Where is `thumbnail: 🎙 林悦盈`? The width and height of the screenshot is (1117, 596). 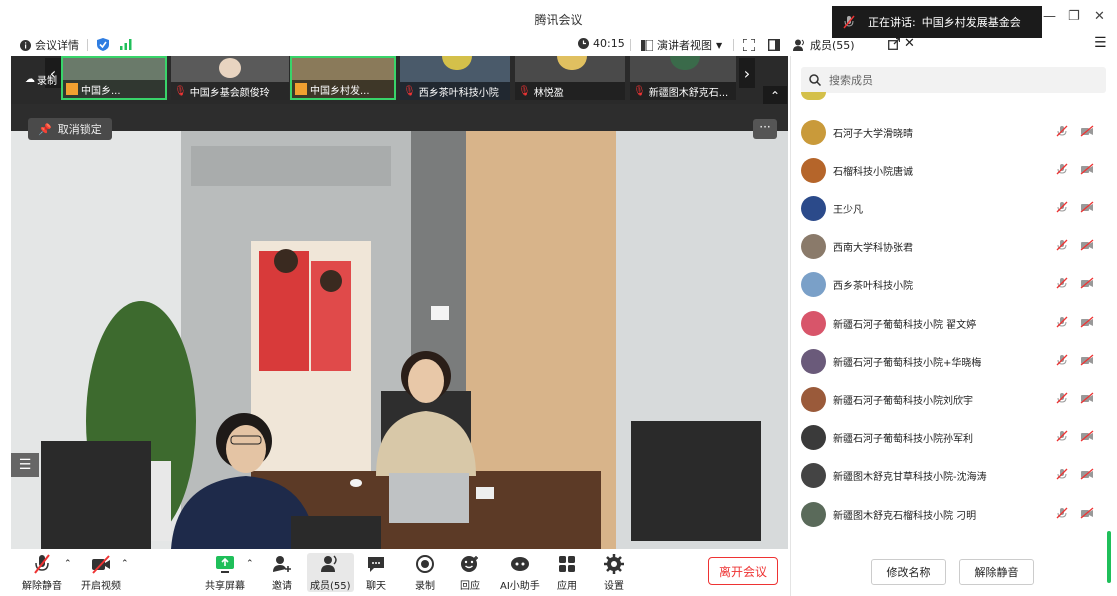 thumbnail: 🎙 林悦盈 is located at coordinates (570, 78).